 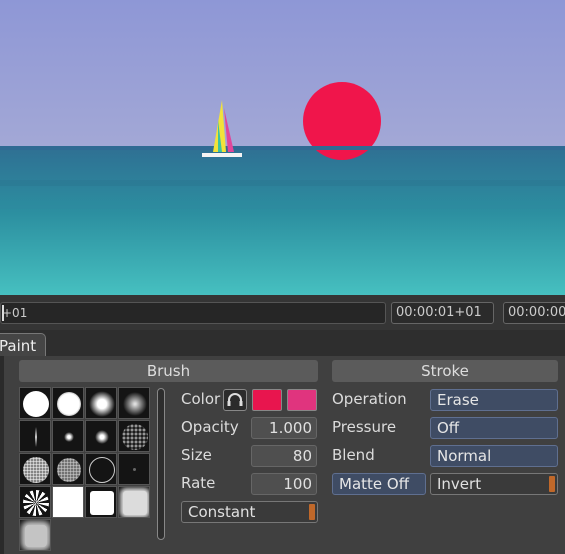 I want to click on brush-mode-value: Constant, so click(x=222, y=512).